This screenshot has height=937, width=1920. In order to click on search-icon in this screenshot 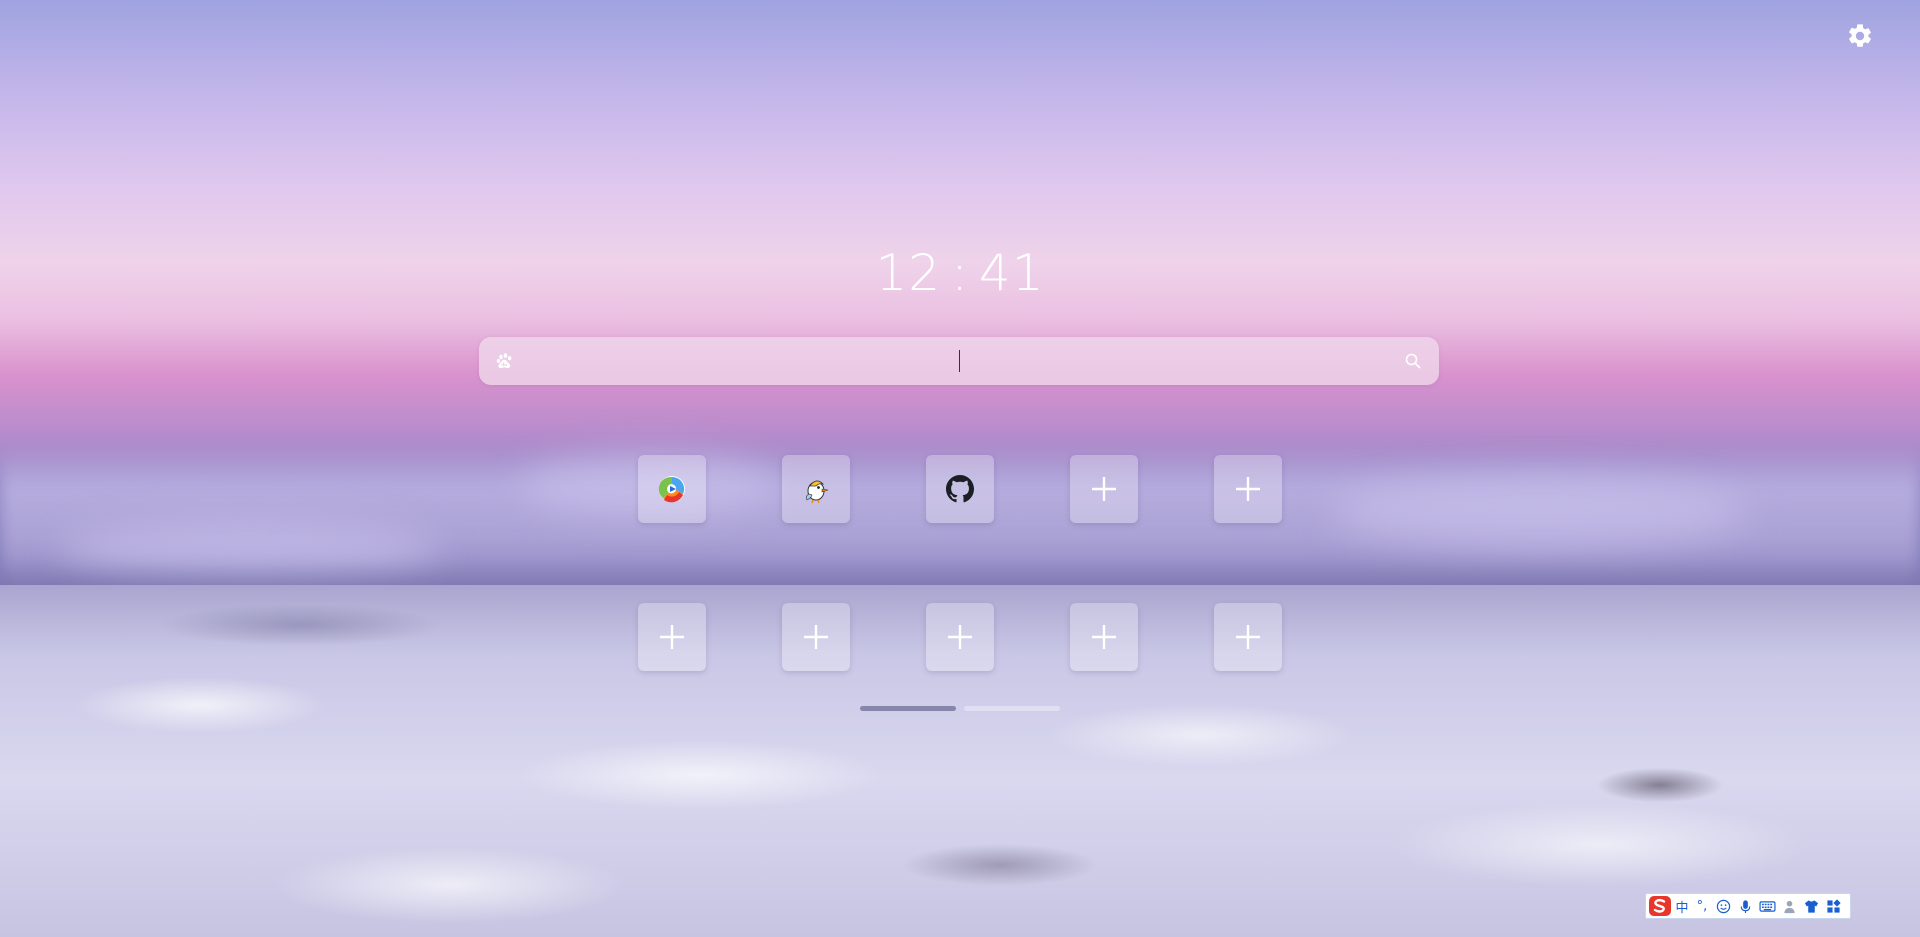, I will do `click(1413, 361)`.